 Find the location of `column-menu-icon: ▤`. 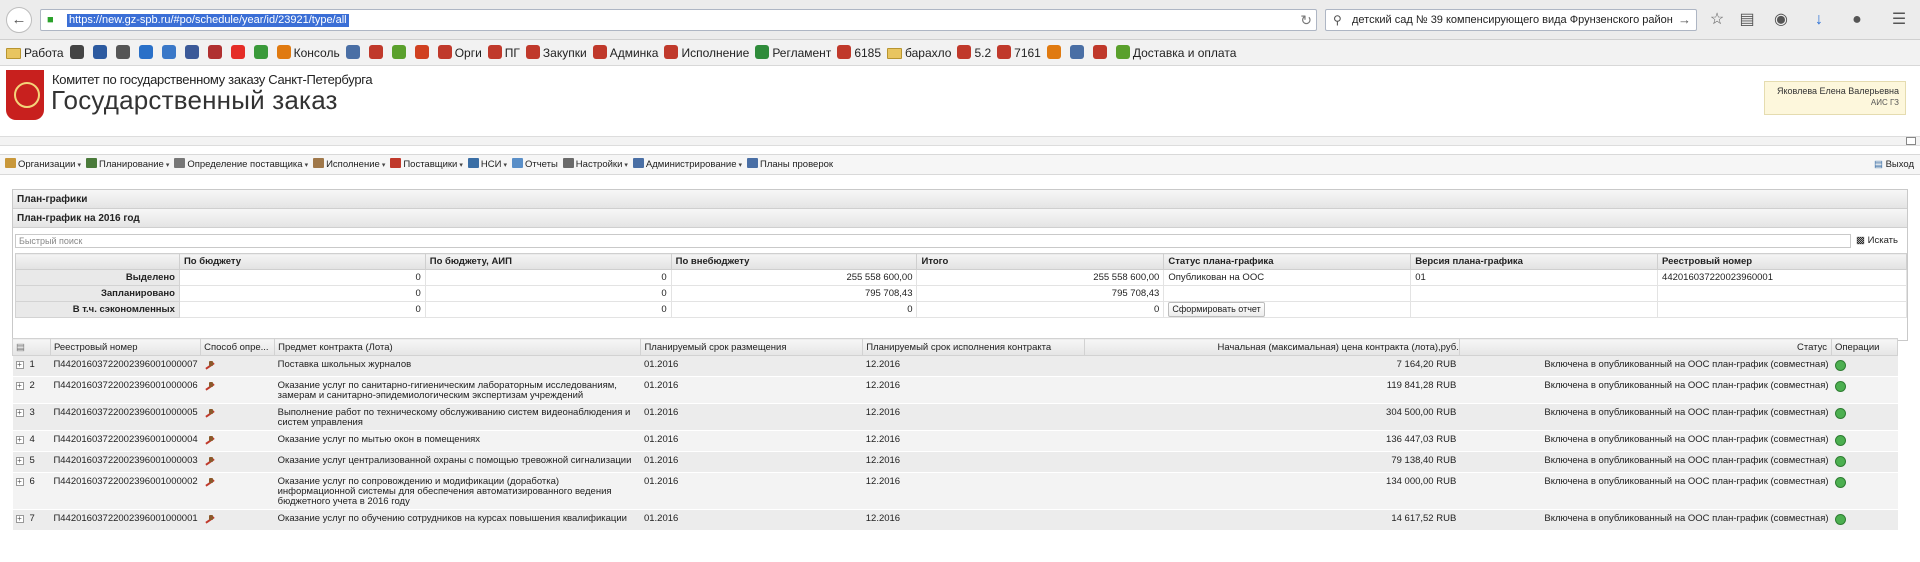

column-menu-icon: ▤ is located at coordinates (31, 347).